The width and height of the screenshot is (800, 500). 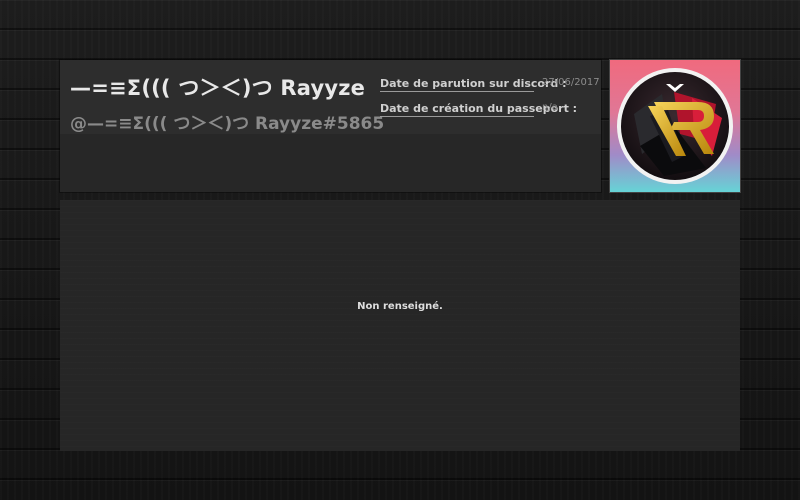 I want to click on discord-date-value: 27/06/2017, so click(x=571, y=82).